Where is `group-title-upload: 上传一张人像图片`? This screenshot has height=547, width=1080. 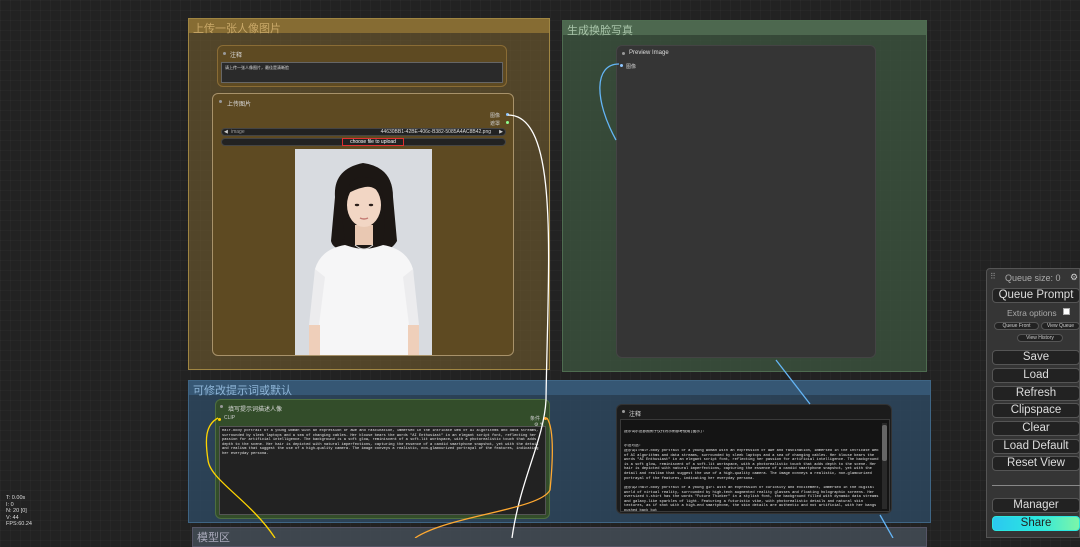
group-title-upload: 上传一张人像图片 is located at coordinates (237, 29).